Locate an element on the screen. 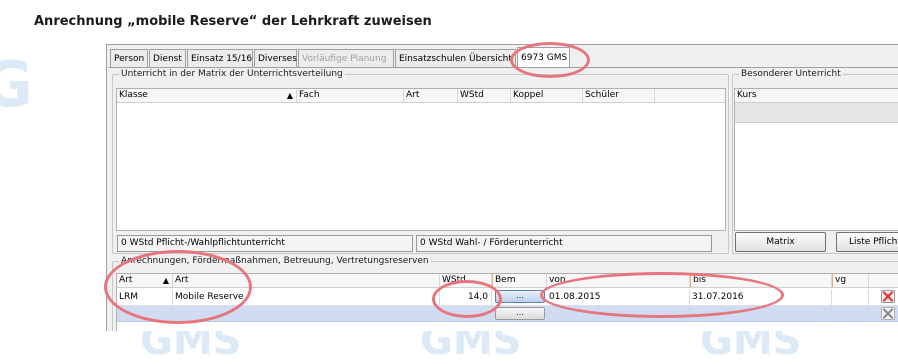 The image size is (898, 364). col-header-bem: Bem is located at coordinates (519, 281).